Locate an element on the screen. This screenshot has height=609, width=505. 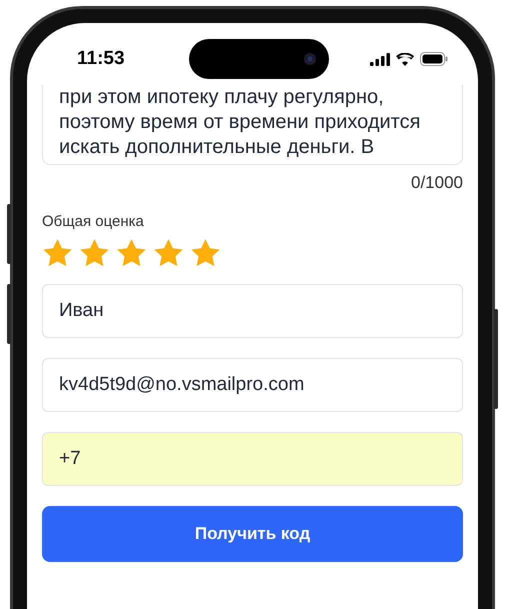
name-field: Иван is located at coordinates (252, 311).